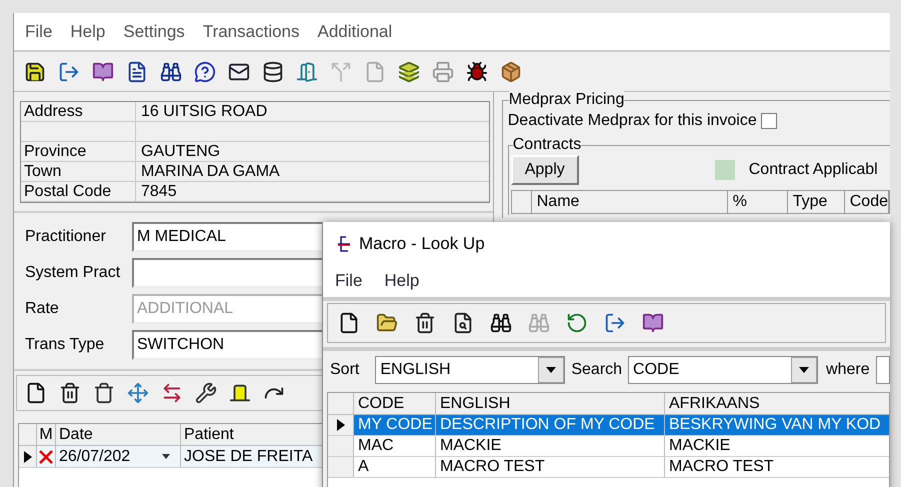  Describe the element at coordinates (95, 456) in the screenshot. I see `table-cell-text: 26/07/202` at that location.